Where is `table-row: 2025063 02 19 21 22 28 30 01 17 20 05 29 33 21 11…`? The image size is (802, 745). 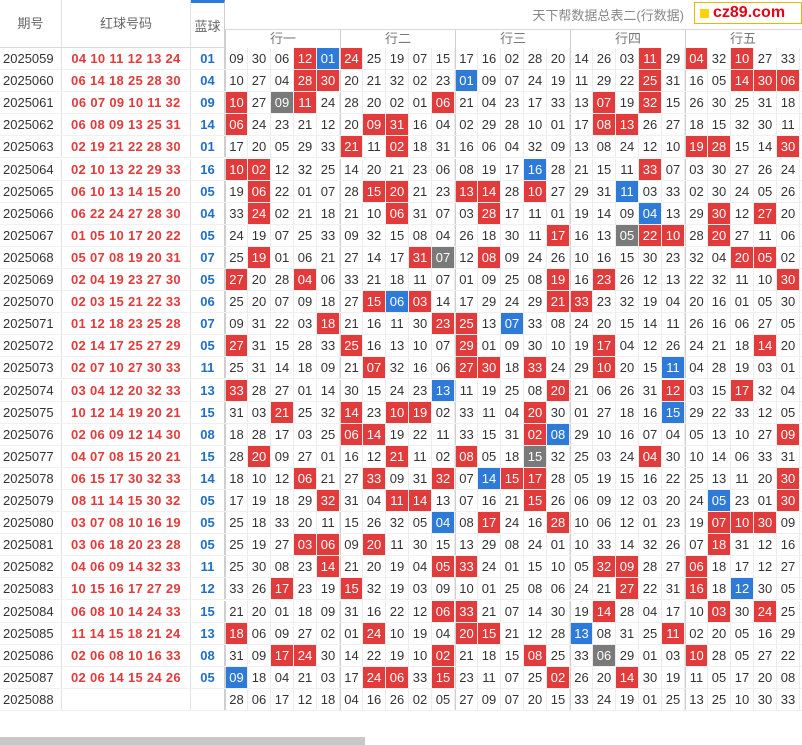 table-row: 2025063 02 19 21 22 28 30 01 17 20 05 29 33 21 11… is located at coordinates (401, 147).